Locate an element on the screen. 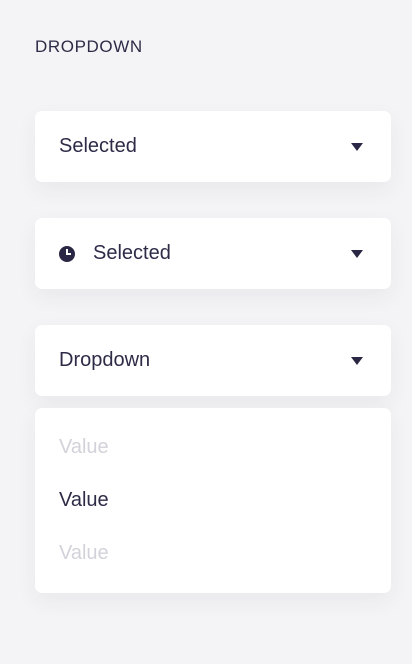 The height and width of the screenshot is (664, 412). menu-option-selected: Value is located at coordinates (84, 500).